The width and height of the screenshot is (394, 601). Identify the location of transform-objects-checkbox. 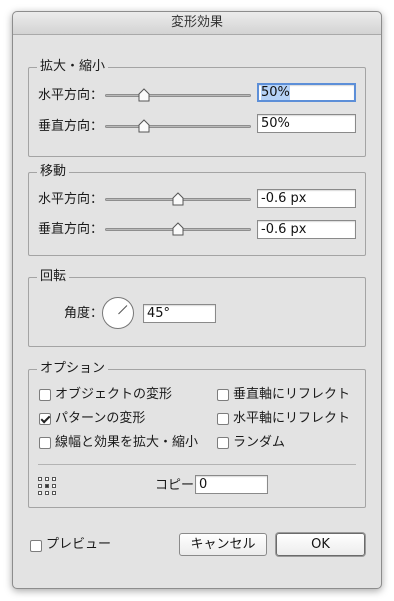
(45, 395).